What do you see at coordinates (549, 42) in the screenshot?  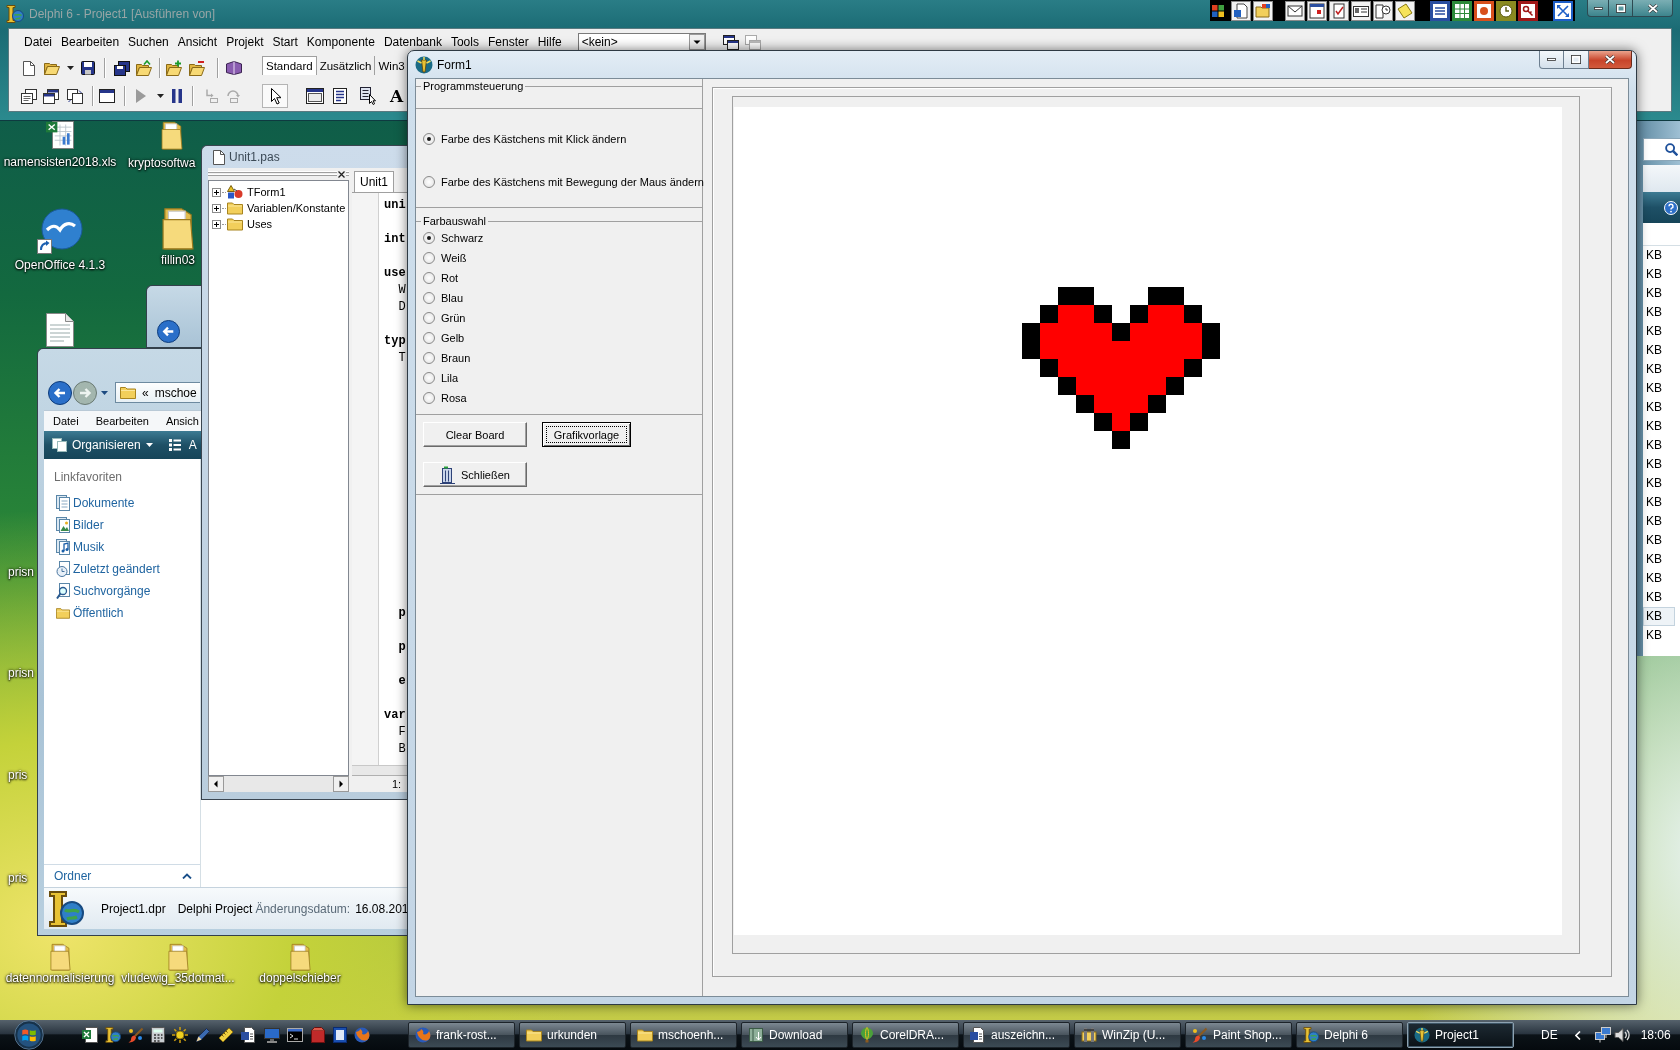 I see `menu-item: Hilfe` at bounding box center [549, 42].